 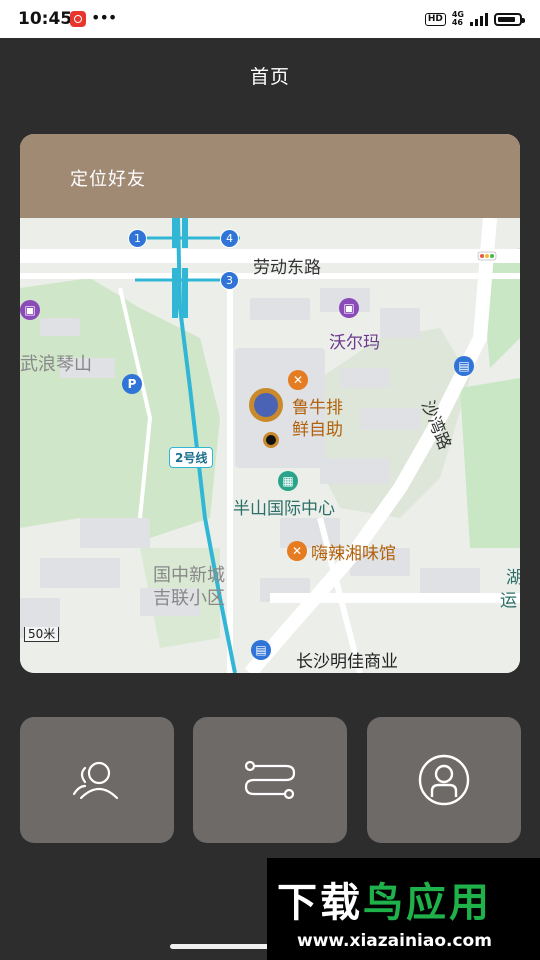 What do you see at coordinates (104, 17) in the screenshot?
I see `status-more-dots: •••` at bounding box center [104, 17].